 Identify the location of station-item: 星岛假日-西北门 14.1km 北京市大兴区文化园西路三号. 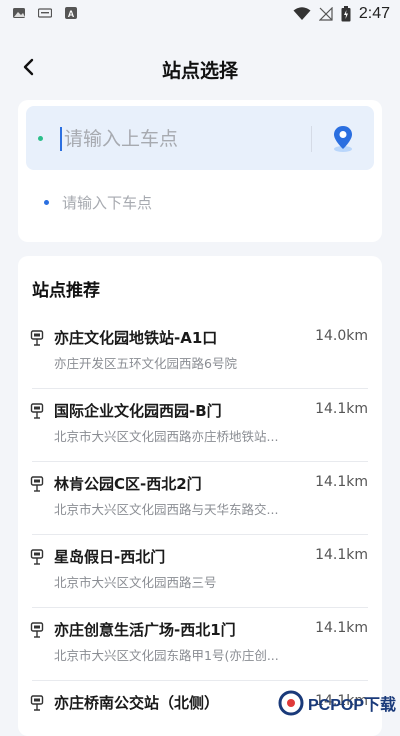
(200, 571).